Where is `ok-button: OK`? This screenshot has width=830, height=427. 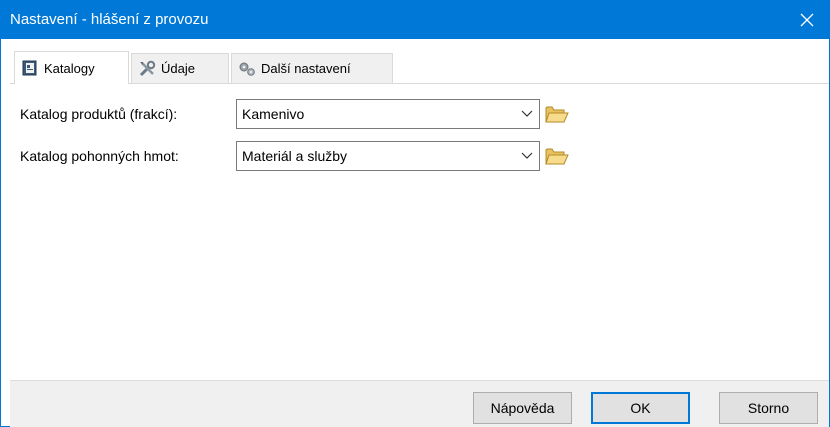
ok-button: OK is located at coordinates (640, 408).